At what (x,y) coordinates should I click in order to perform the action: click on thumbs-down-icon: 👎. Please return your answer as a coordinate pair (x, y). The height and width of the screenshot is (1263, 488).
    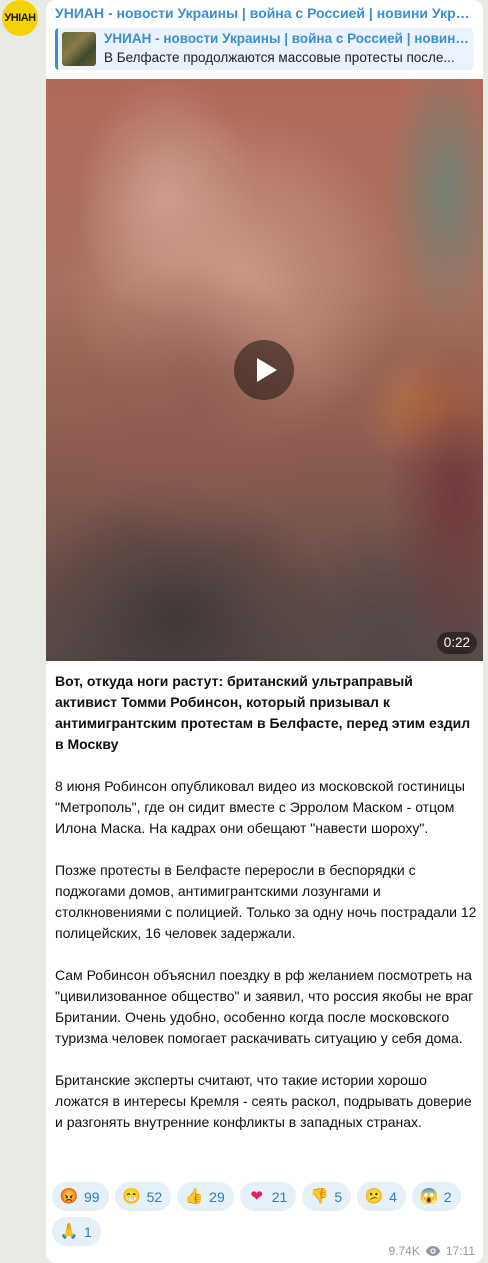
    Looking at the image, I should click on (319, 1196).